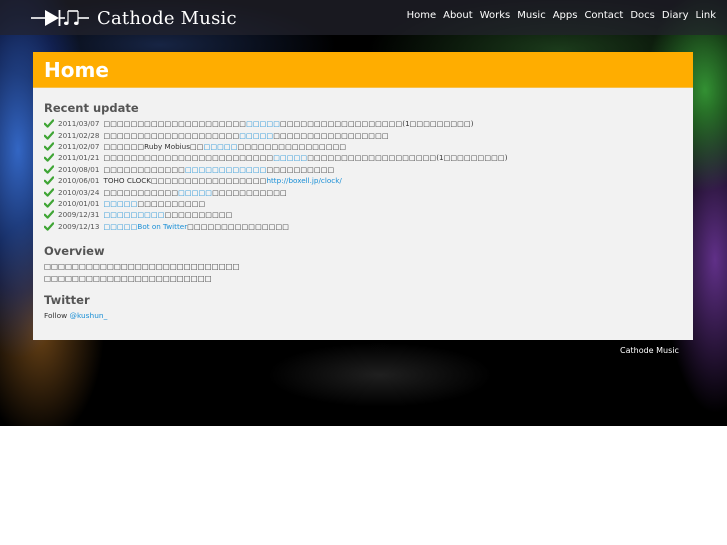  What do you see at coordinates (74, 250) in the screenshot?
I see `overview-heading: Overview` at bounding box center [74, 250].